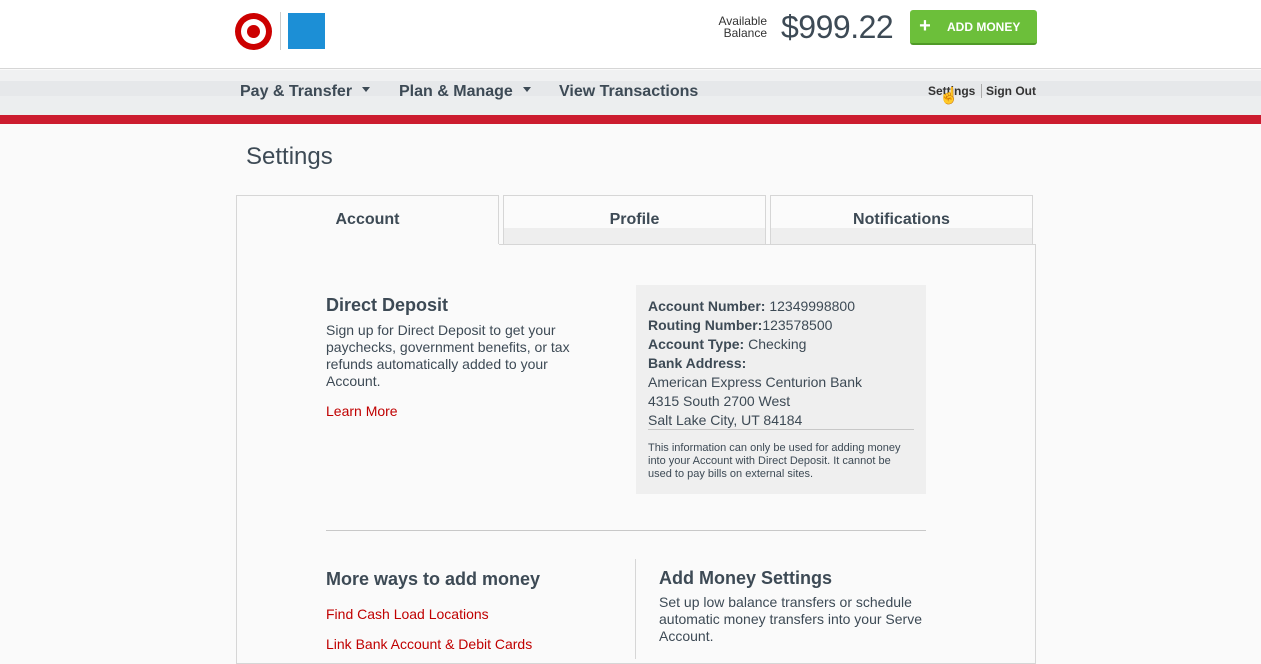 The height and width of the screenshot is (664, 1261). I want to click on logo-divider, so click(280, 31).